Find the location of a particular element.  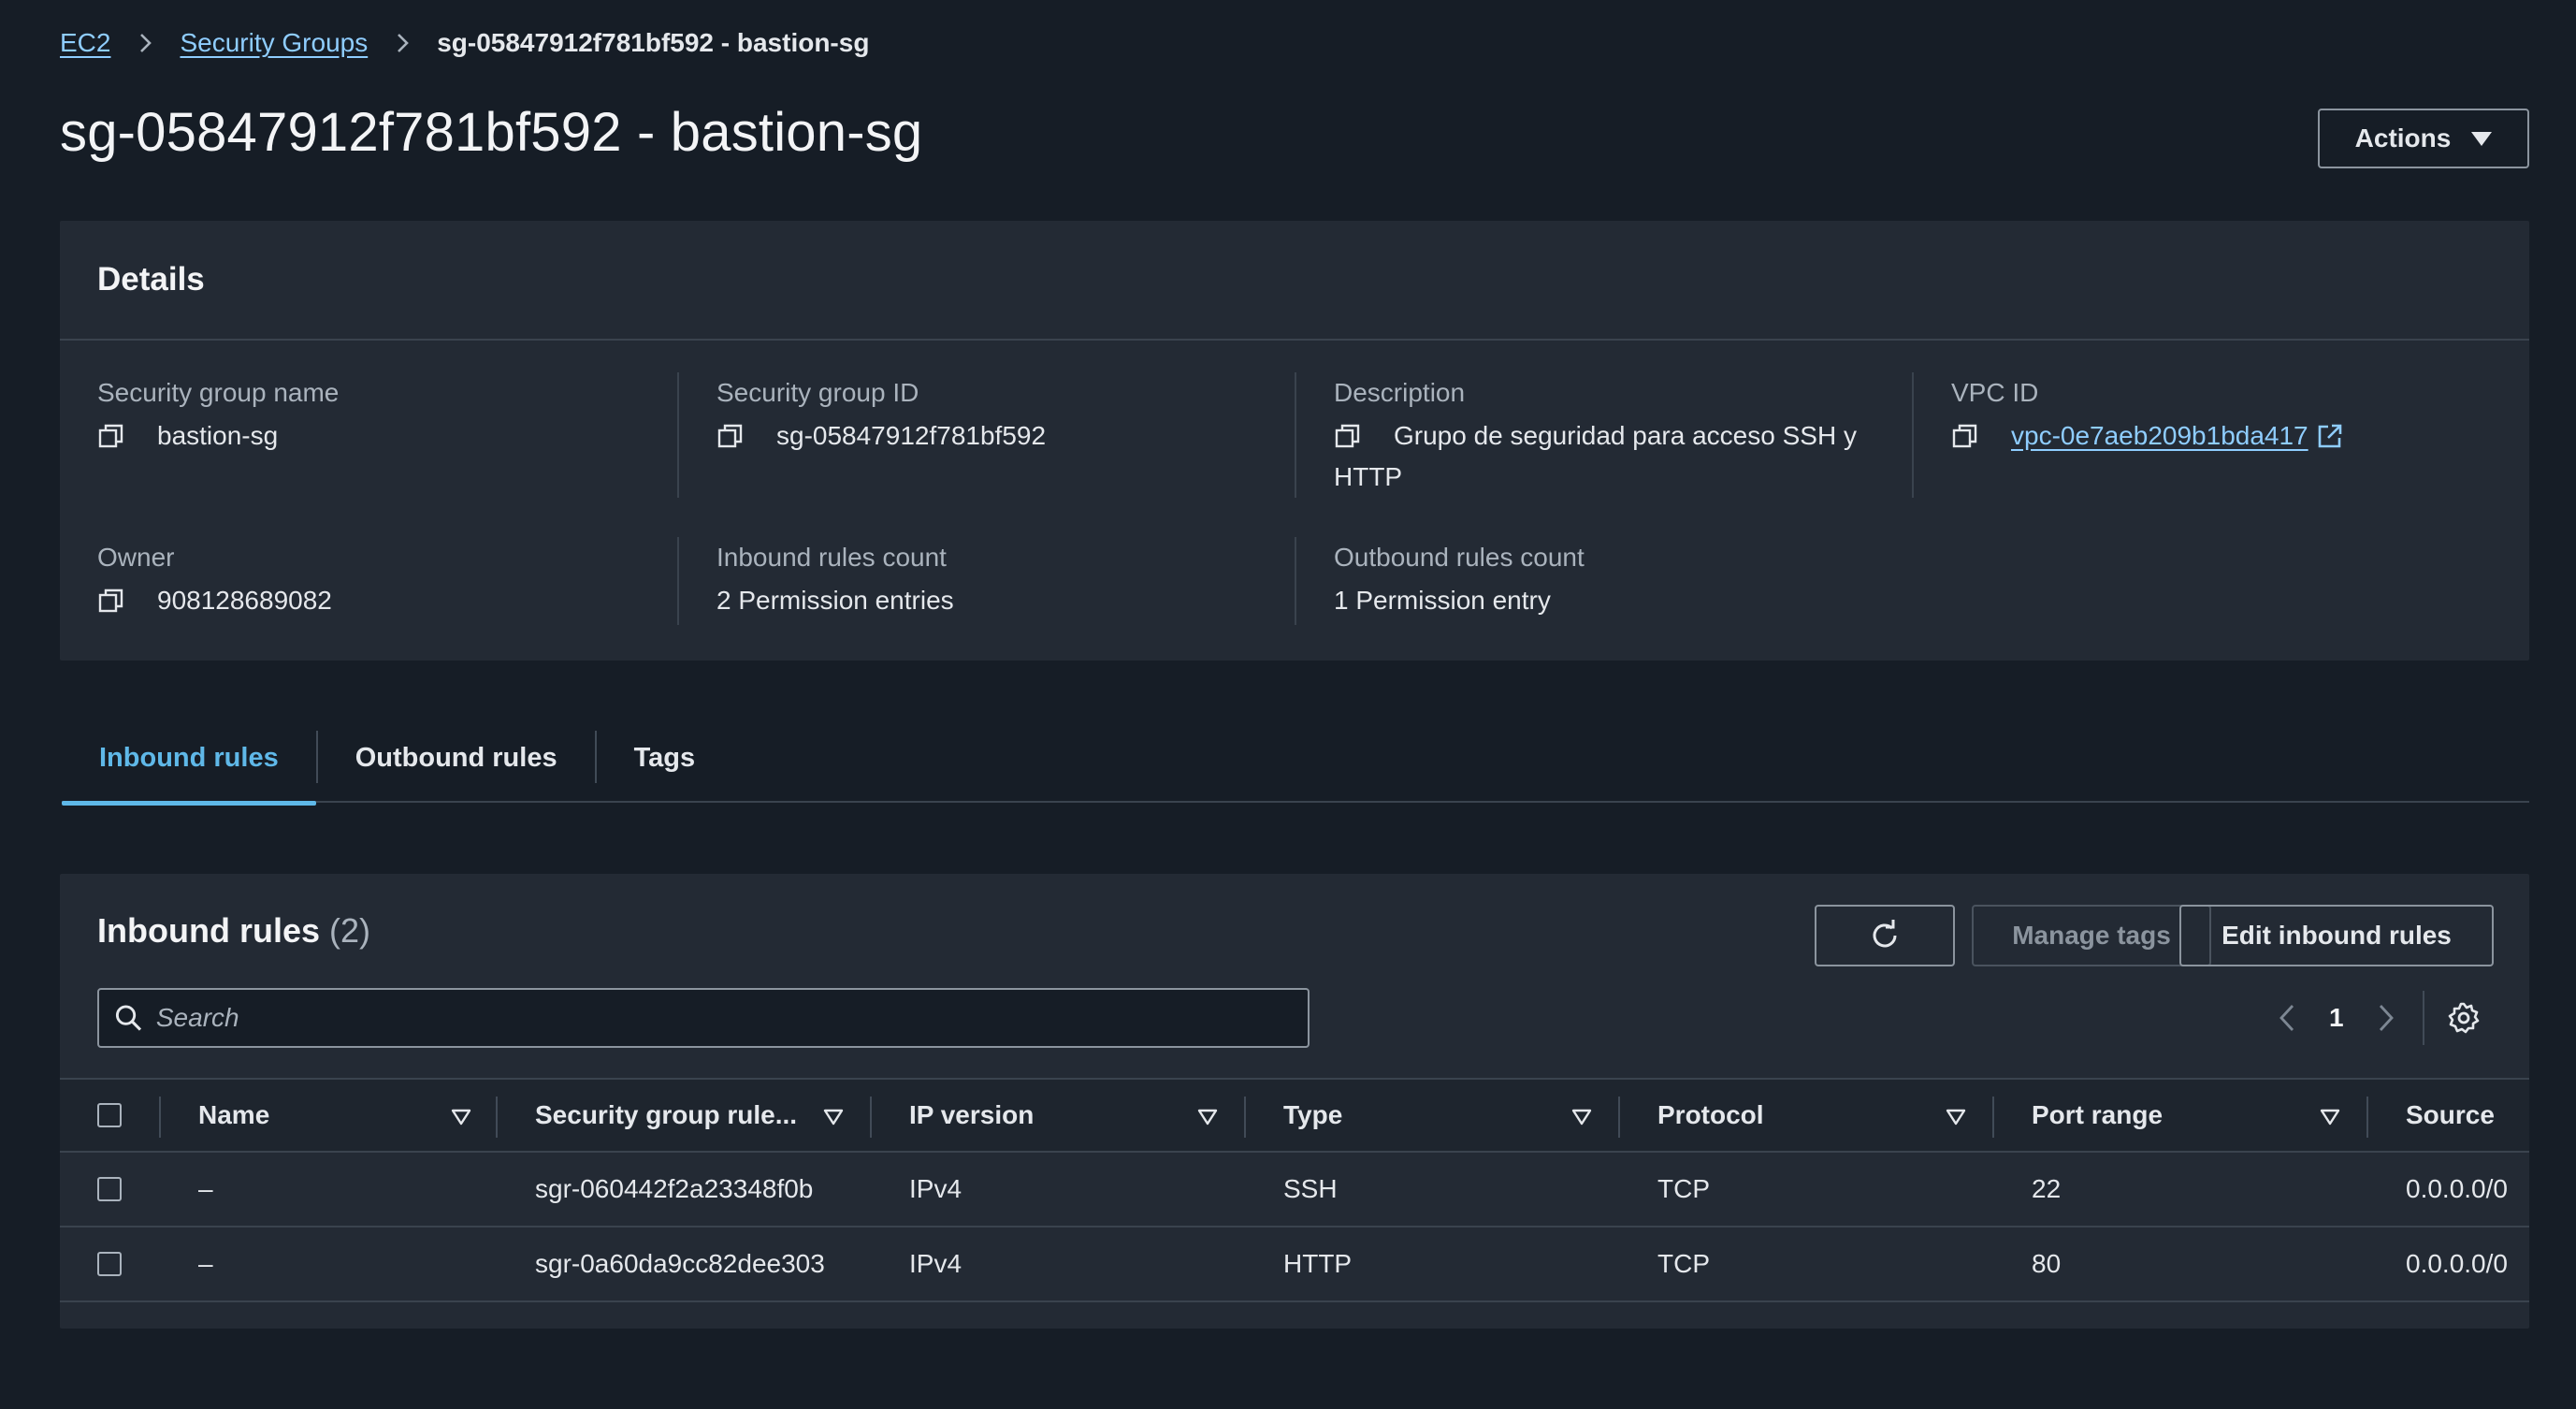

cell-port-range: 22 is located at coordinates (2047, 1188).